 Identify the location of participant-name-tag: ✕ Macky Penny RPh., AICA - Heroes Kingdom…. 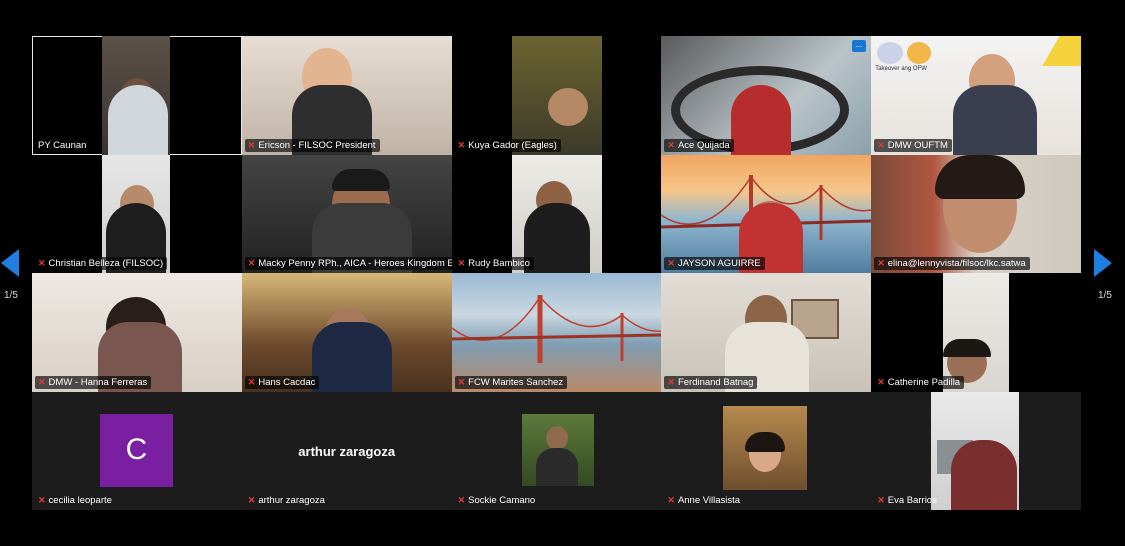
(348, 263).